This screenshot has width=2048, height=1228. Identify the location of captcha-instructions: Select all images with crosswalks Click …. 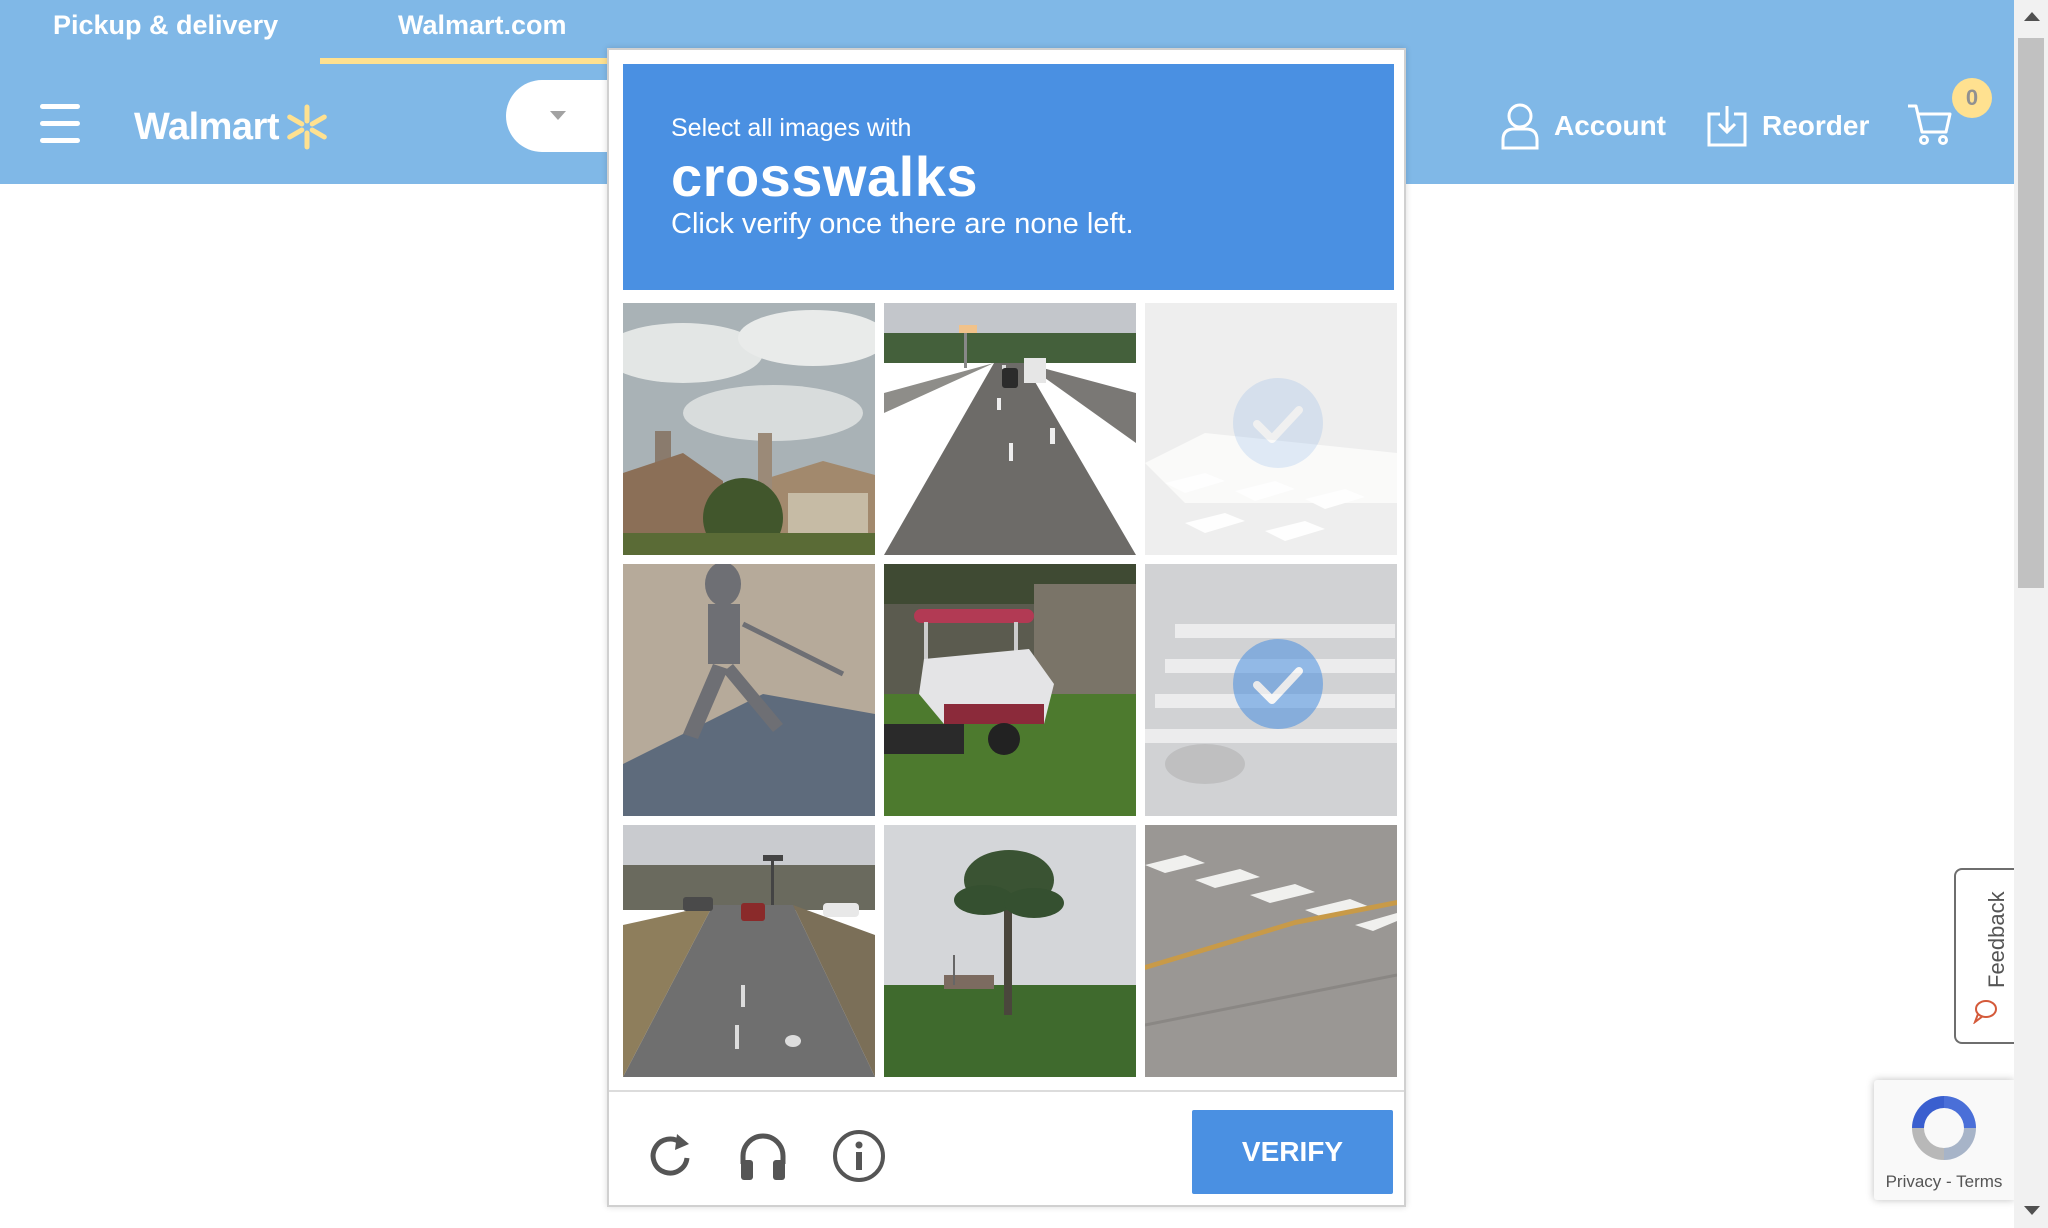
(1008, 177).